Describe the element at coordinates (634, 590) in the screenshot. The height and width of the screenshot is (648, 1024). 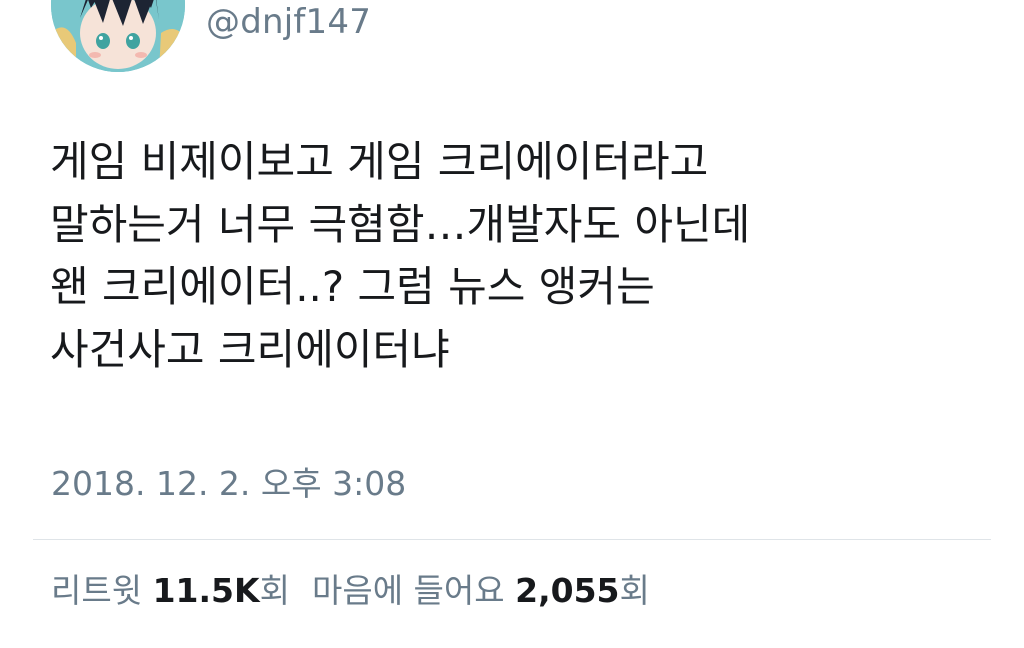
I see `like-suffix: 회` at that location.